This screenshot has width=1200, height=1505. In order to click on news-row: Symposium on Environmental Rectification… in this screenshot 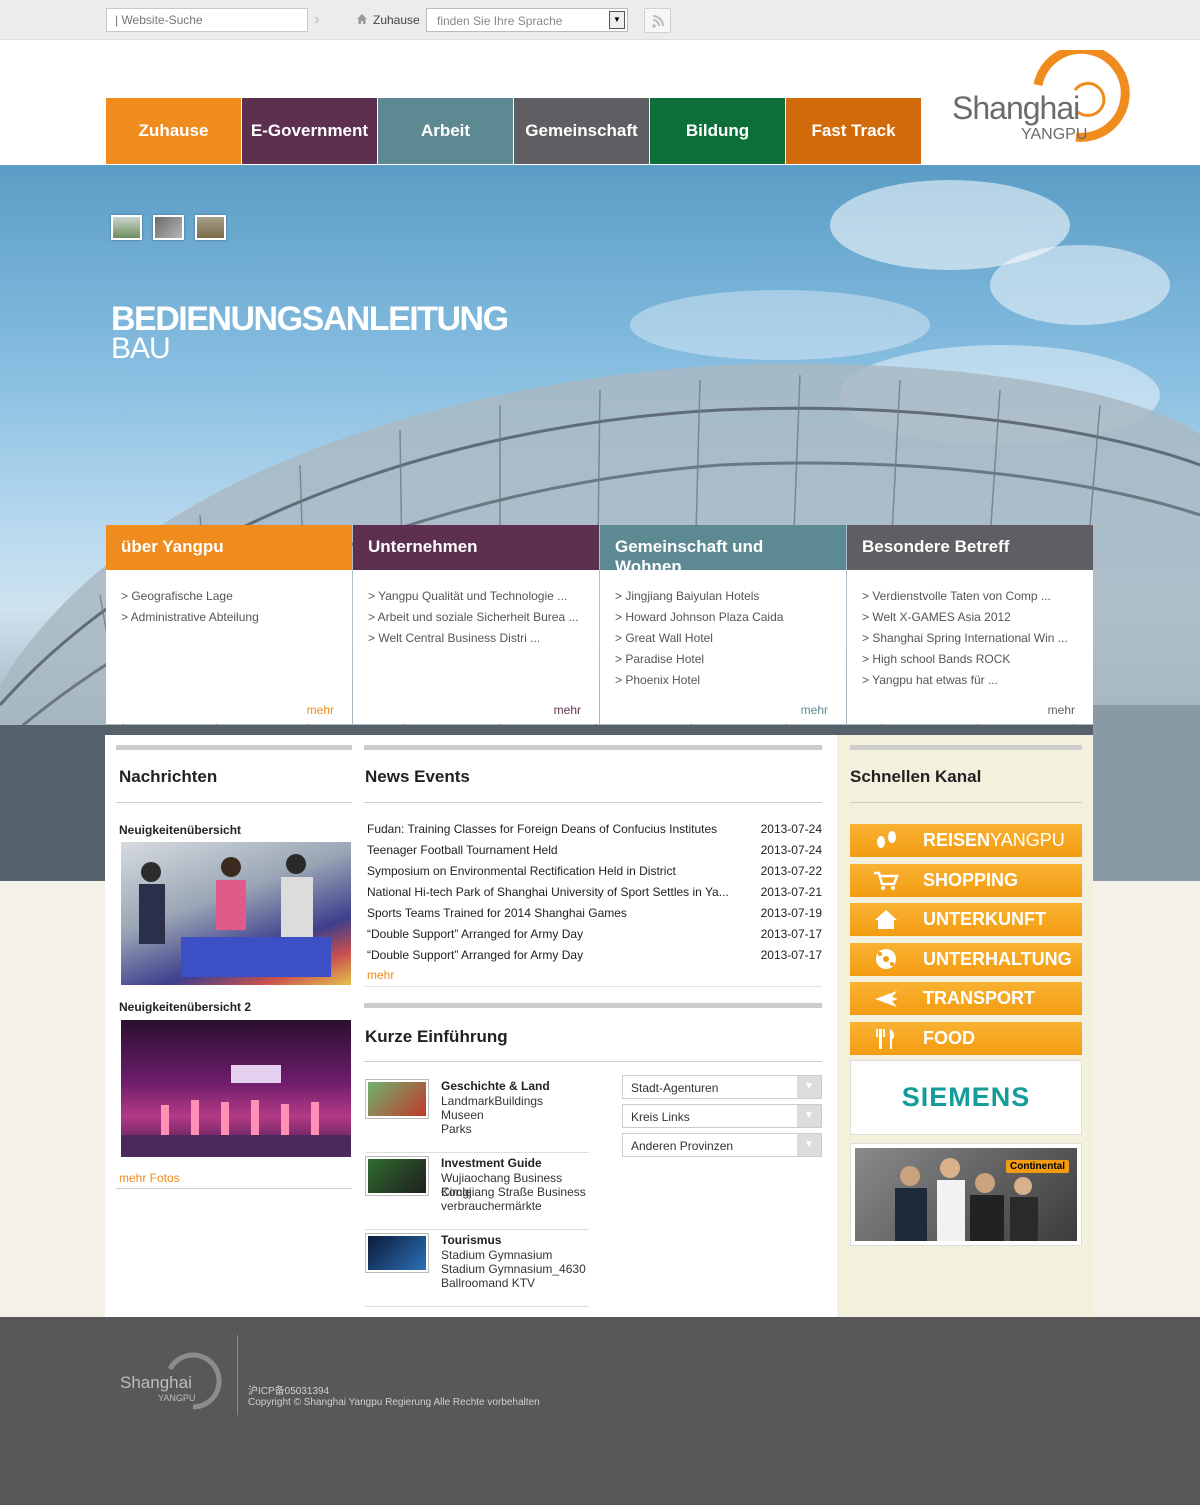, I will do `click(594, 874)`.